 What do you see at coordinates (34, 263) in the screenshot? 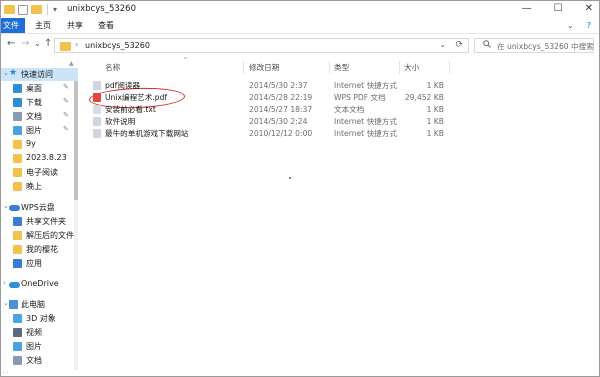
I see `sidebar-item-label: 应用` at bounding box center [34, 263].